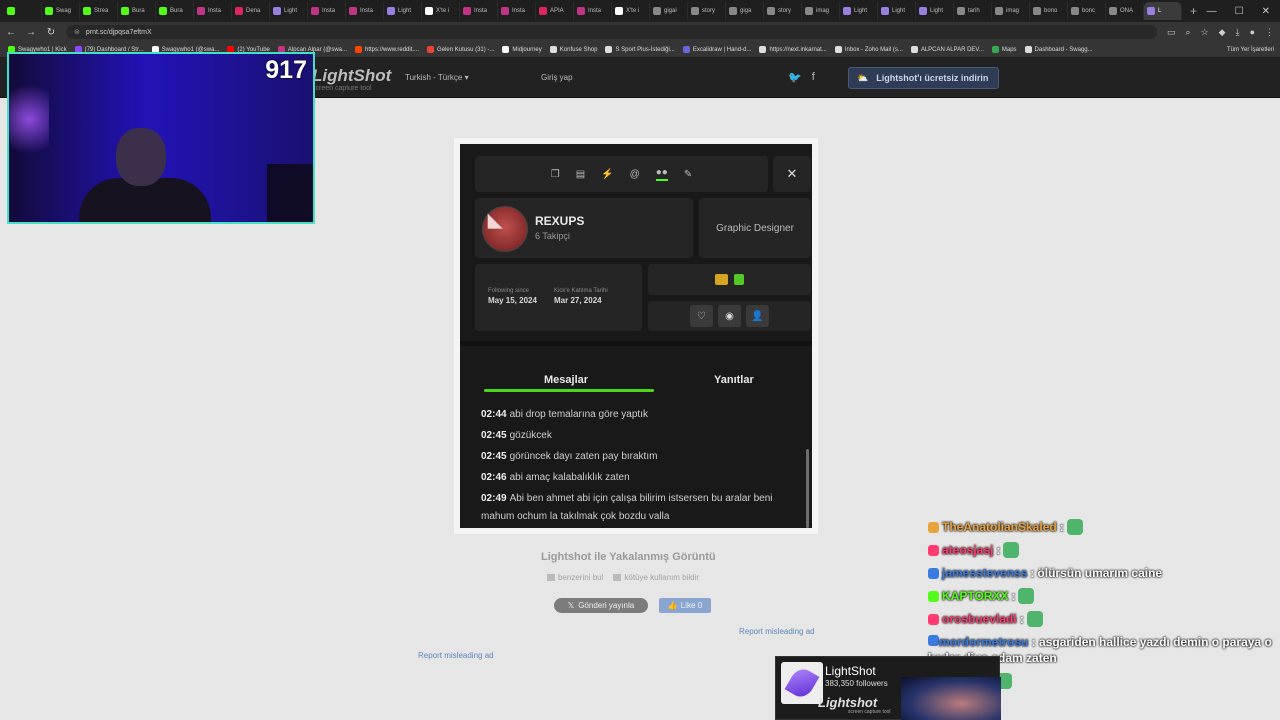 Image resolution: width=1280 pixels, height=720 pixels. What do you see at coordinates (1188, 32) in the screenshot?
I see `zoom-icon: ⌕` at bounding box center [1188, 32].